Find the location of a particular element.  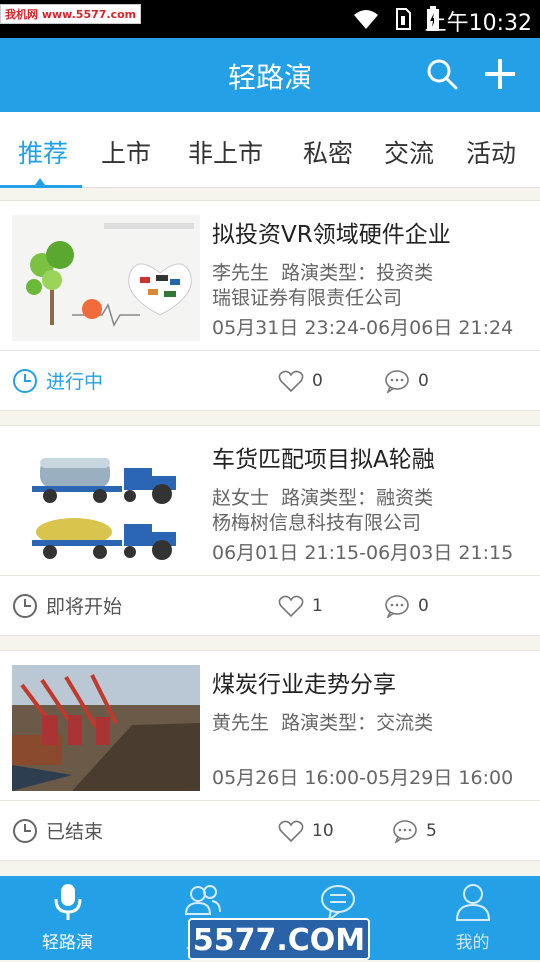

roadshow-title: 车货匹配项目拟A轮融 is located at coordinates (323, 460).